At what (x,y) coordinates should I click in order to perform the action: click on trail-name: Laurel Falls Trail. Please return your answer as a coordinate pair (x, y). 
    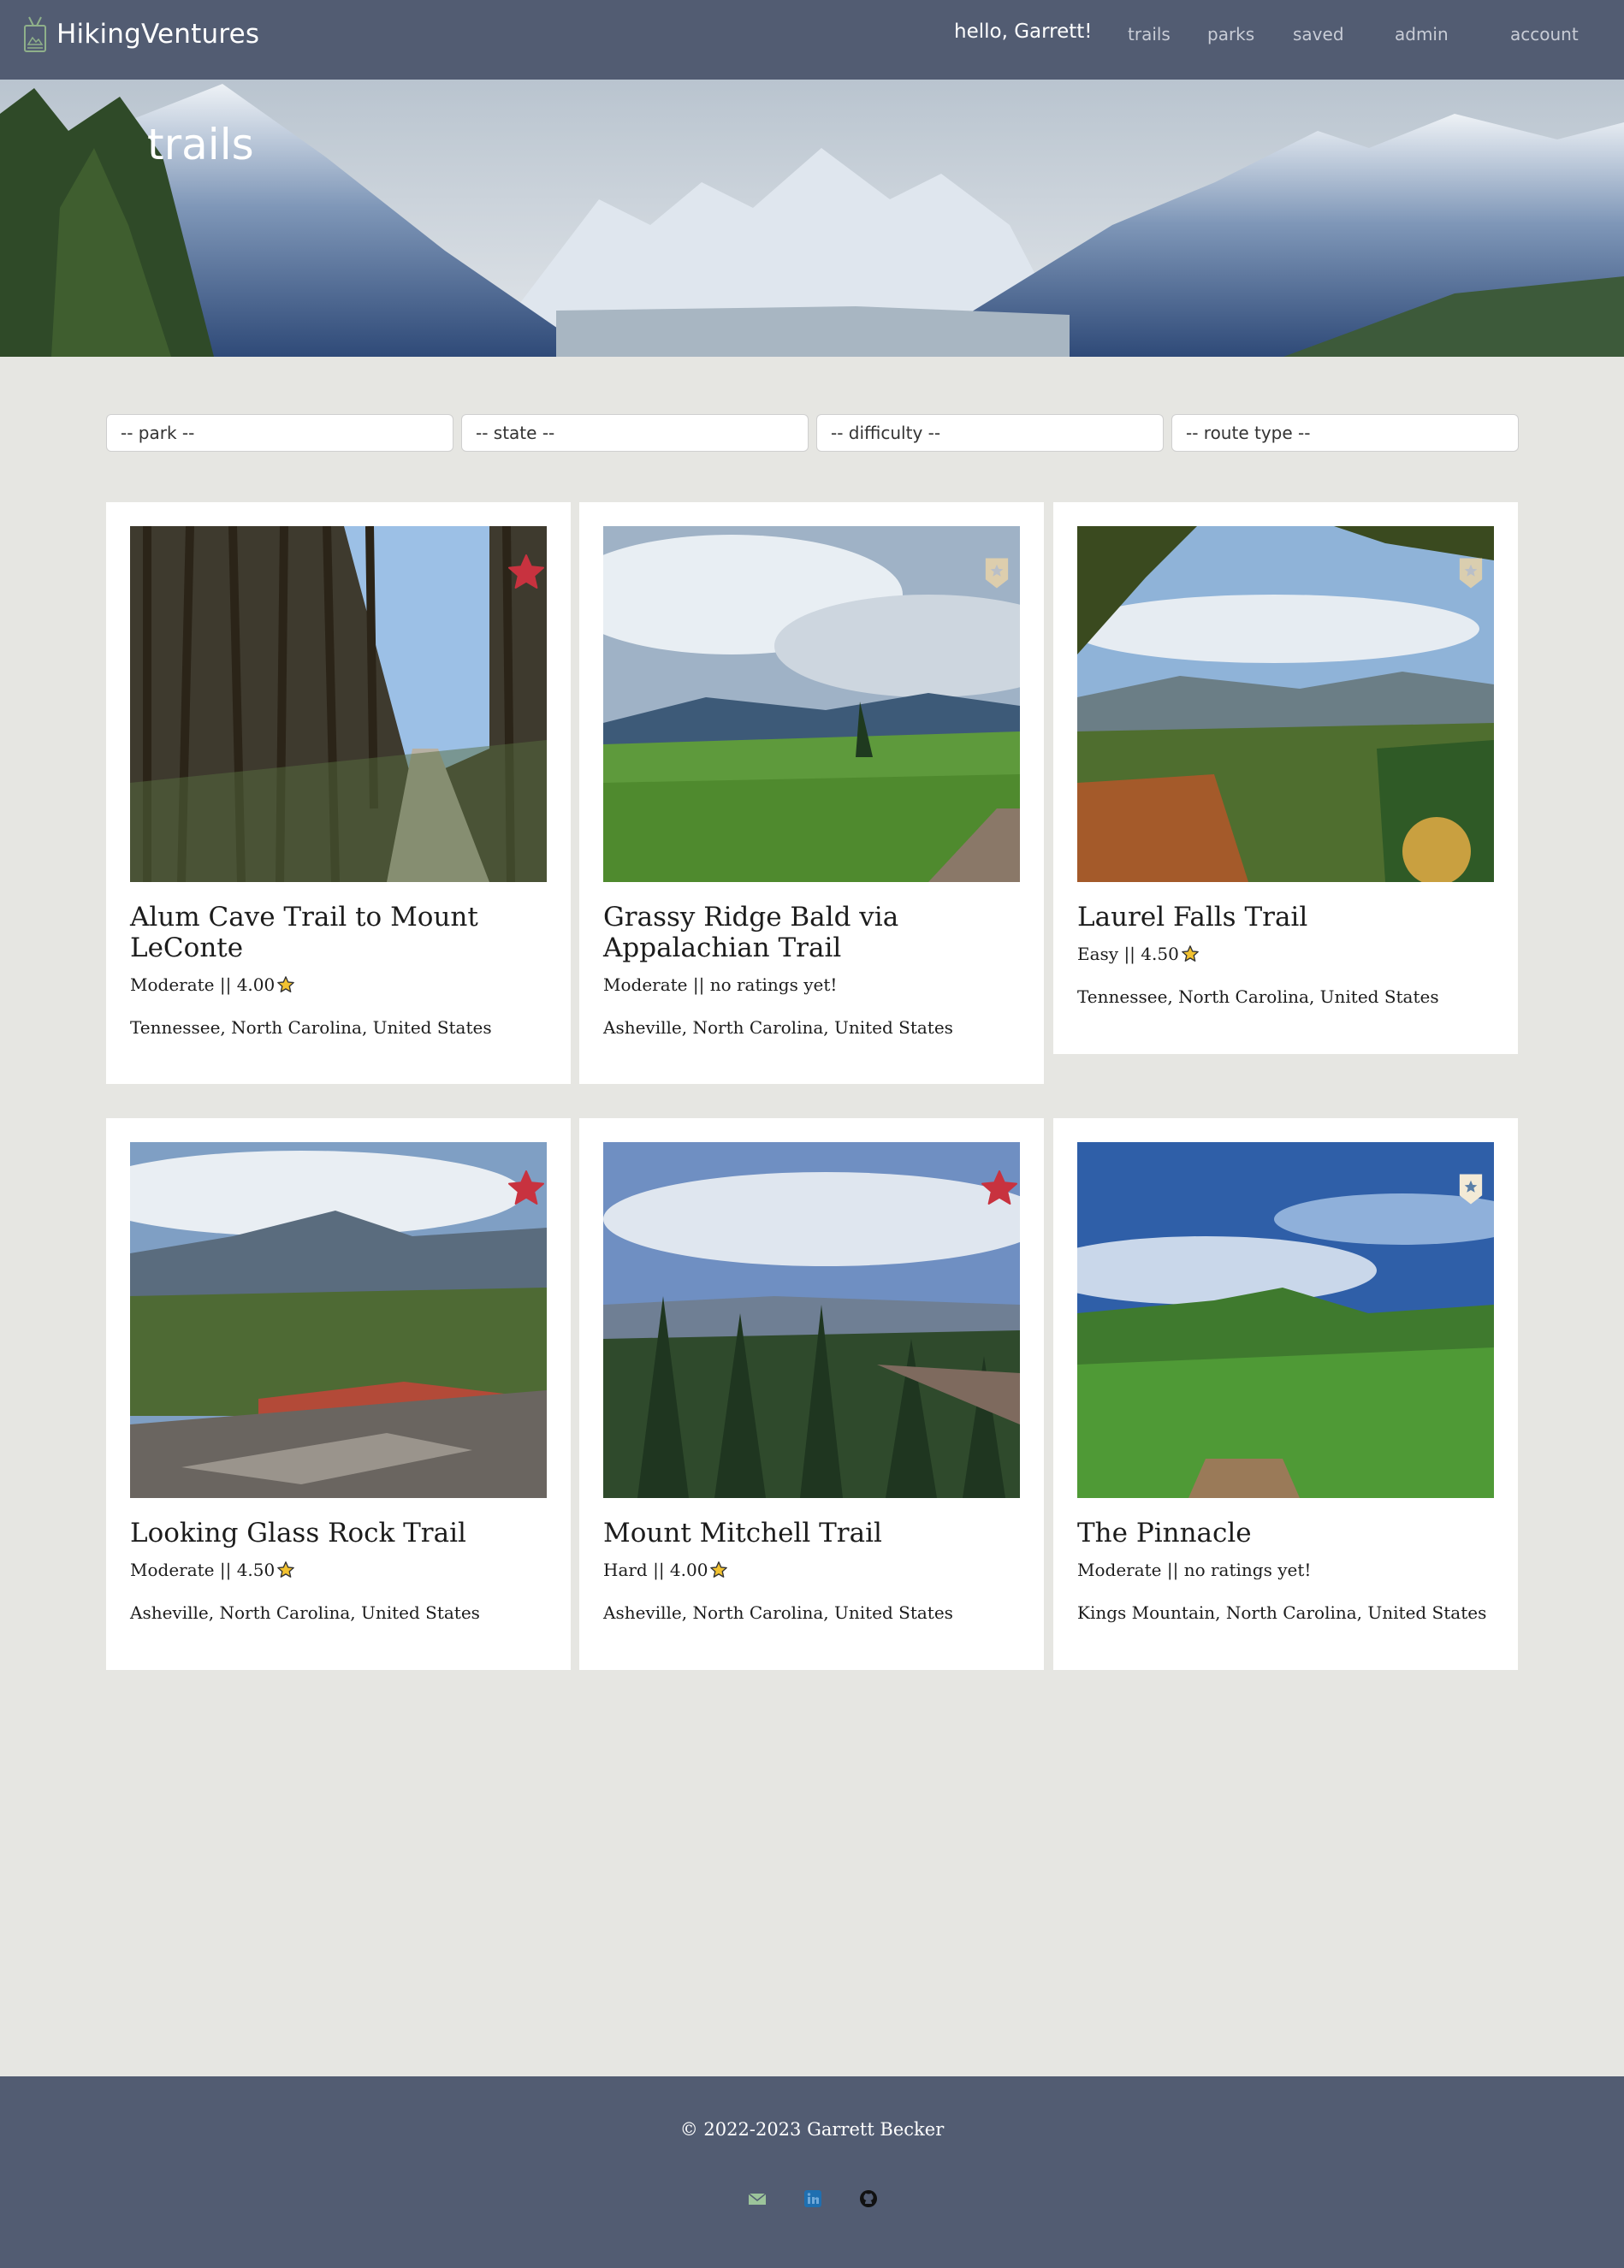
    Looking at the image, I should click on (1278, 917).